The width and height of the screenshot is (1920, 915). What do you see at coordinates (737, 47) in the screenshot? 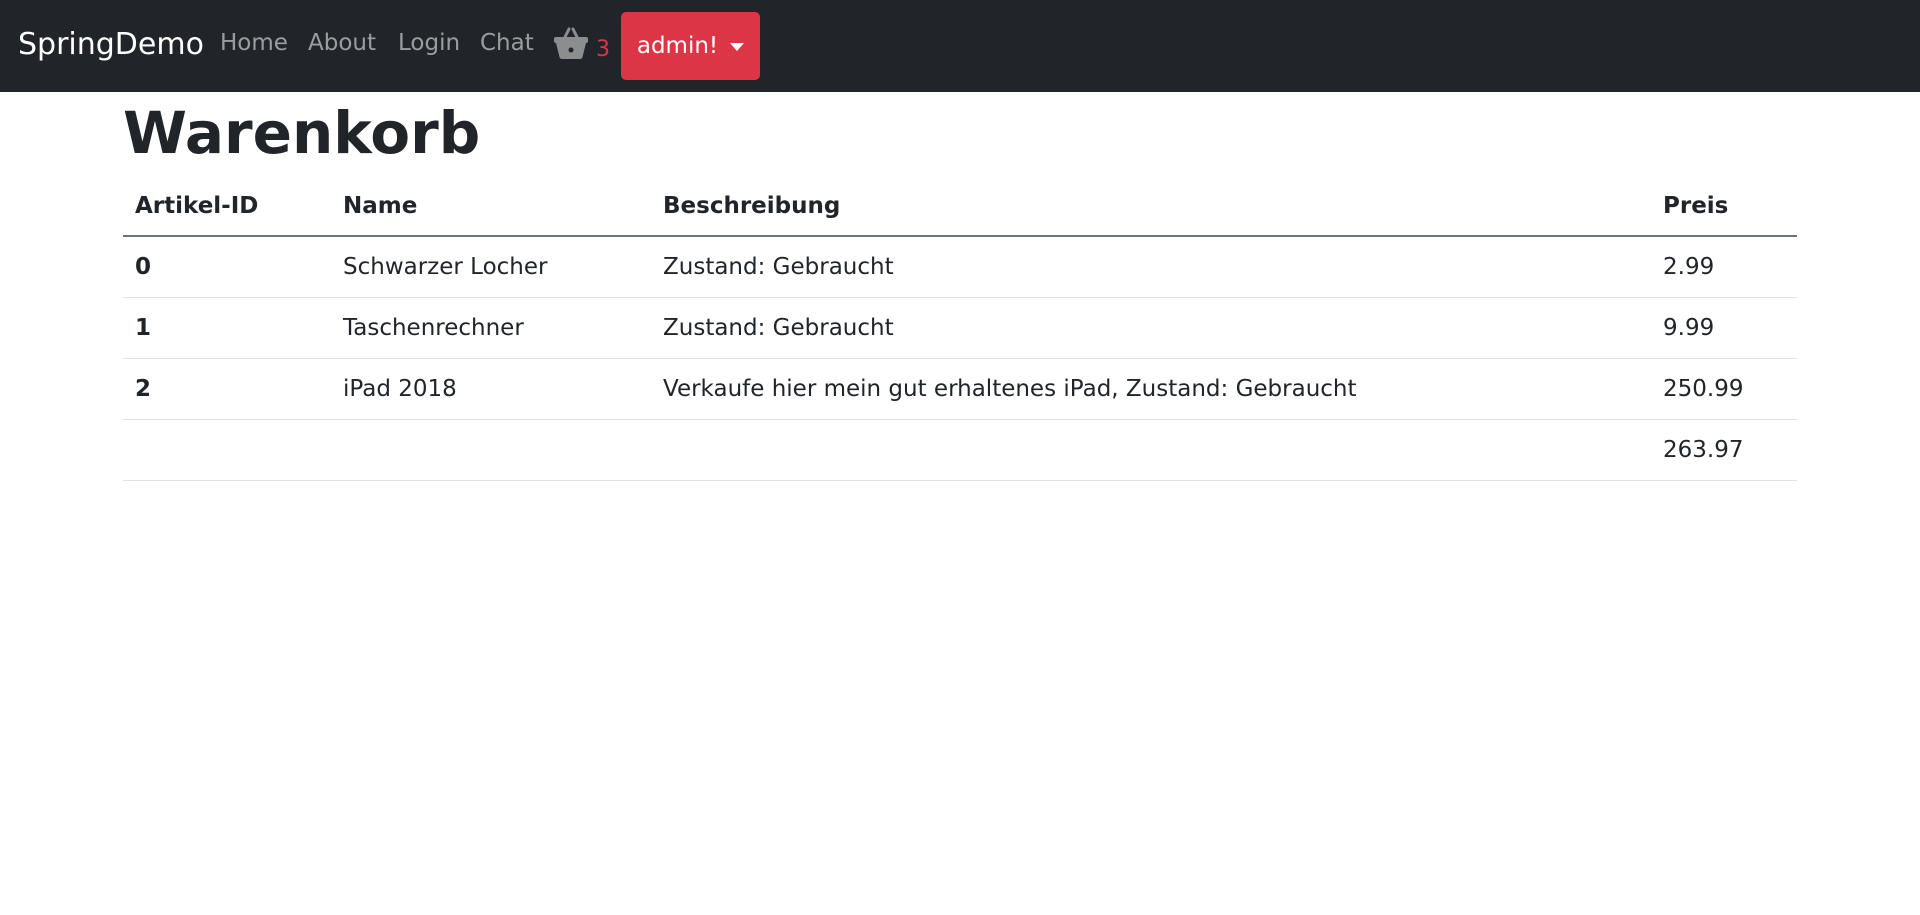
I see `caret-down-icon` at bounding box center [737, 47].